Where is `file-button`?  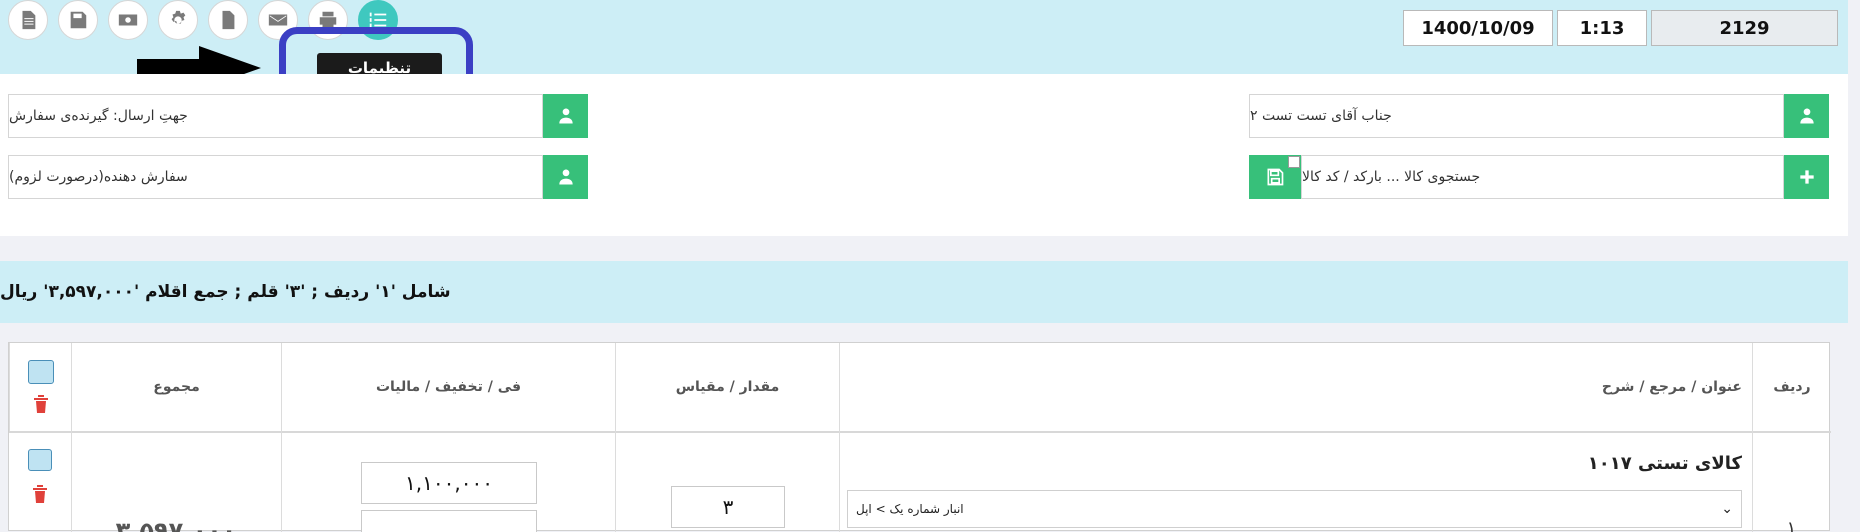 file-button is located at coordinates (228, 20).